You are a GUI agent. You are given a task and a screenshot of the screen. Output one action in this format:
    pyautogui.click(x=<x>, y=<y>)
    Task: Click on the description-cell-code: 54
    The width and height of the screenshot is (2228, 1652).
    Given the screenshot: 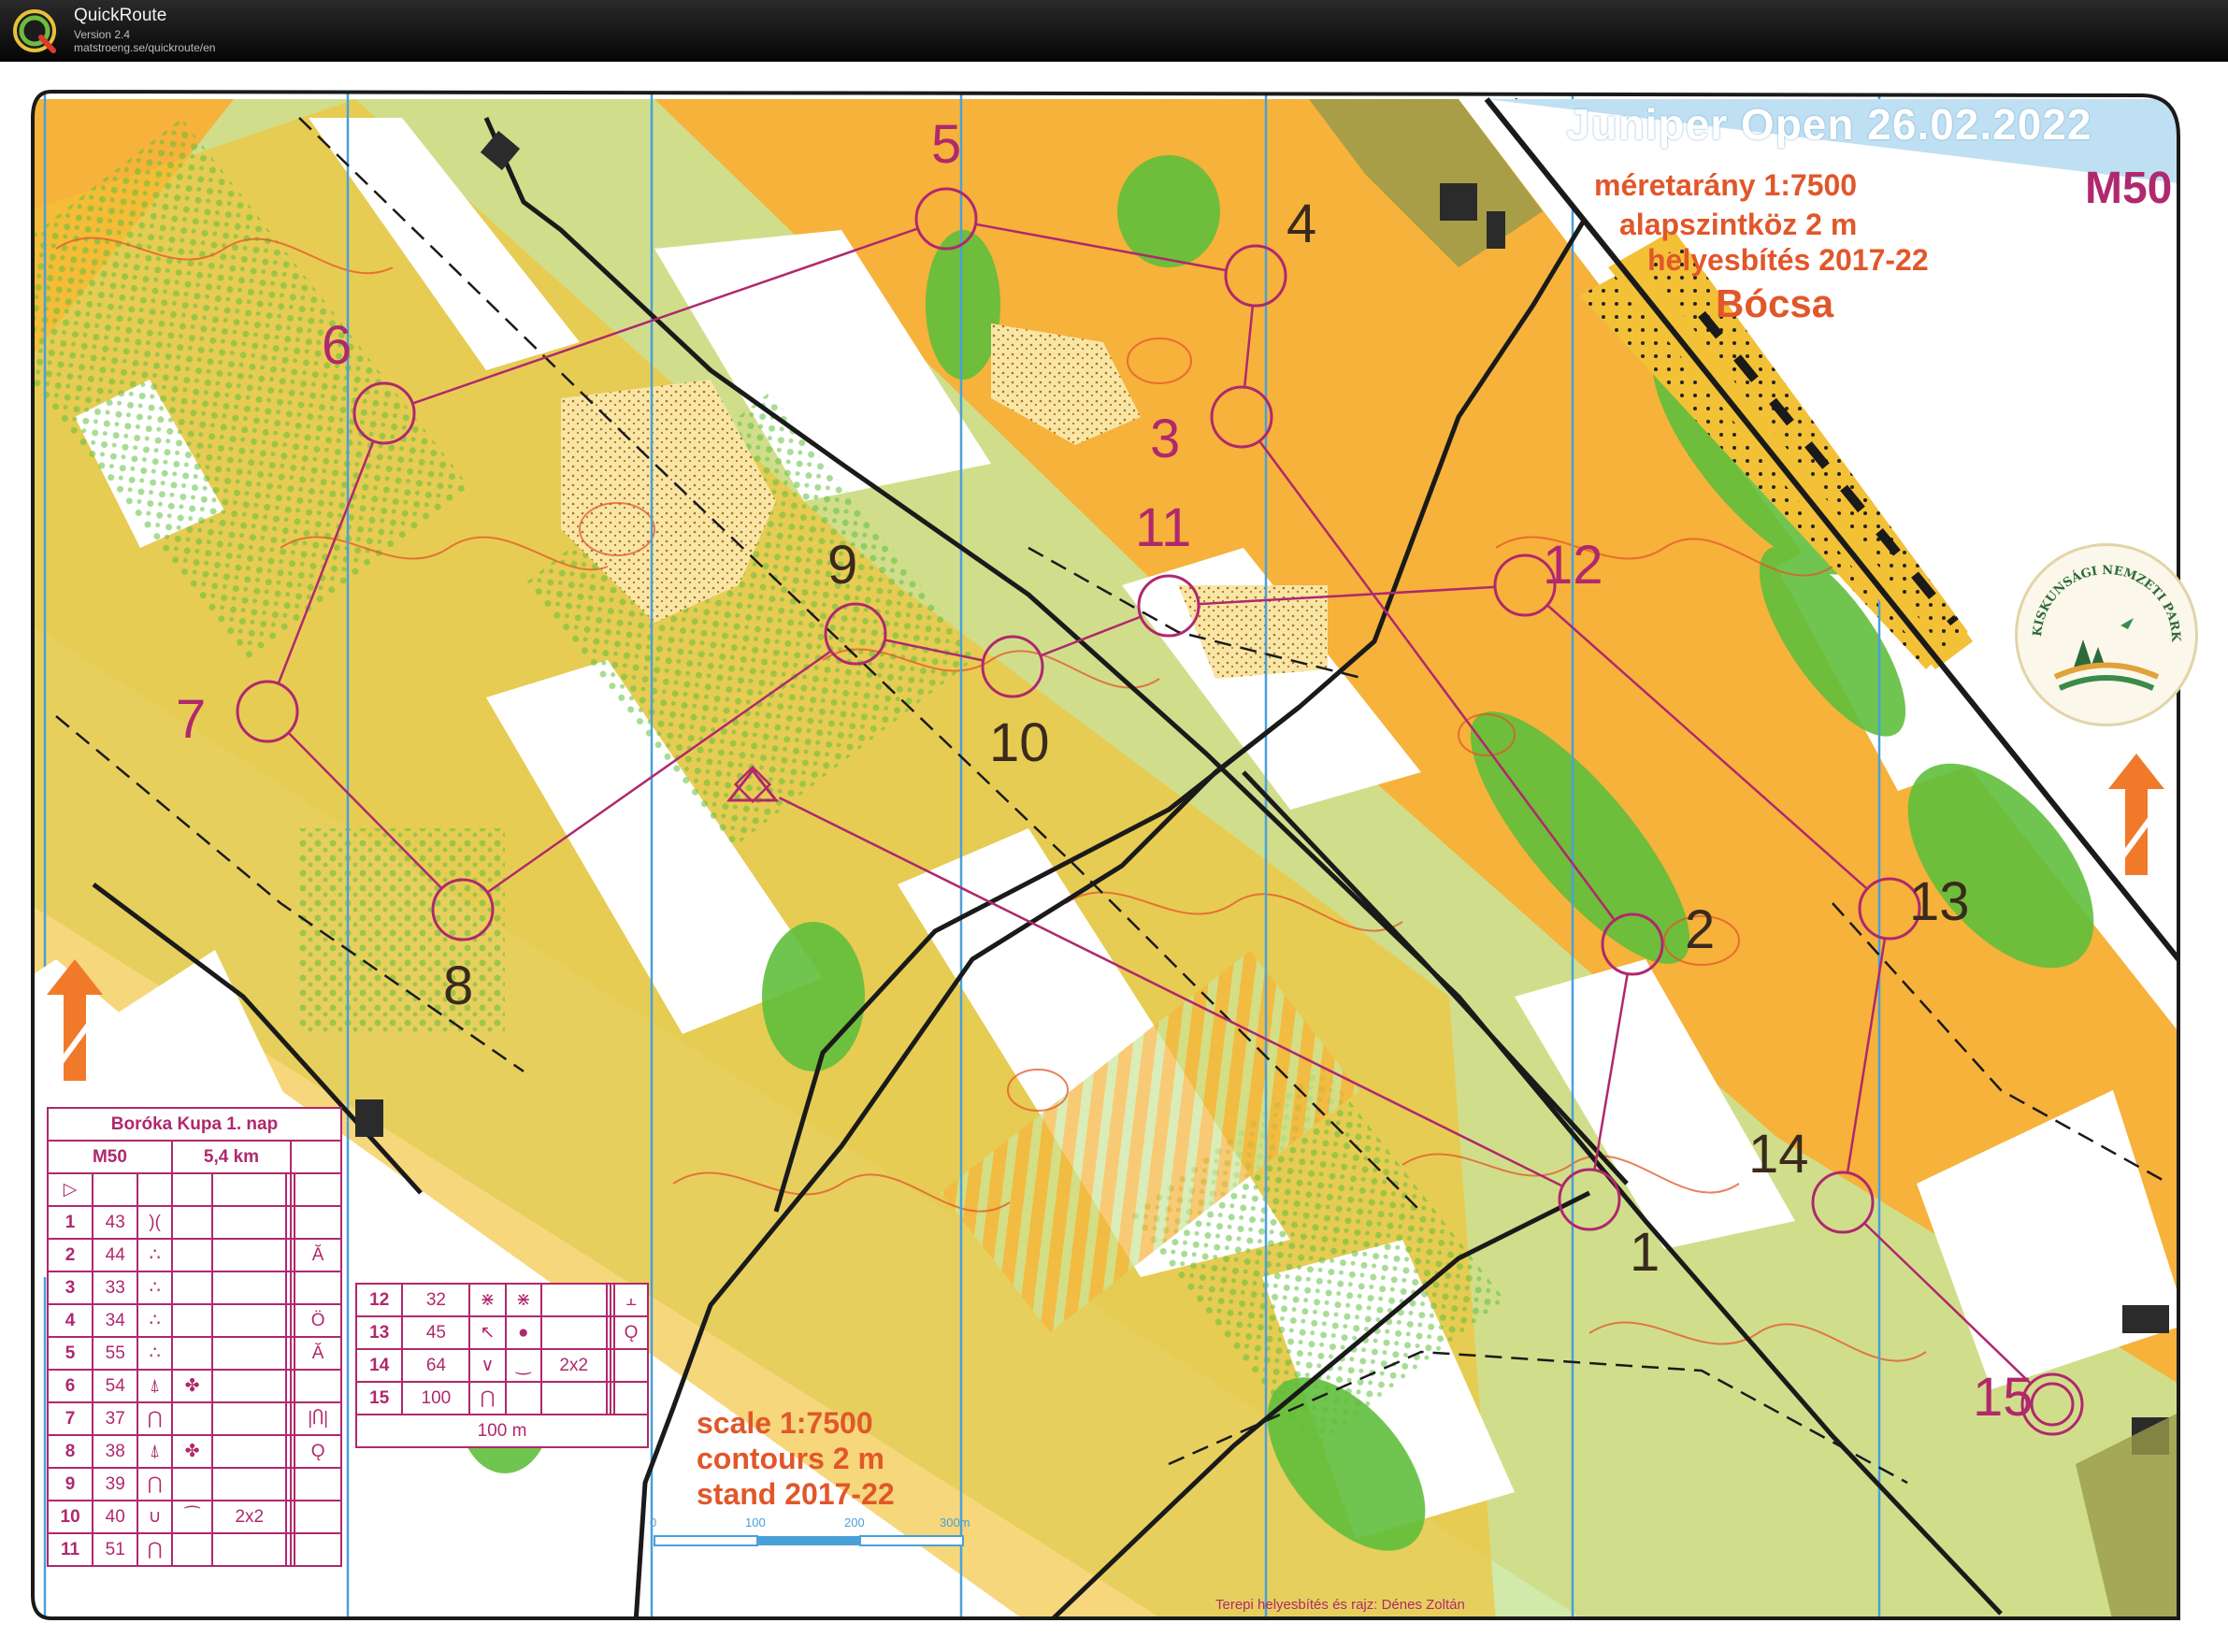 What is the action you would take?
    pyautogui.click(x=115, y=1386)
    